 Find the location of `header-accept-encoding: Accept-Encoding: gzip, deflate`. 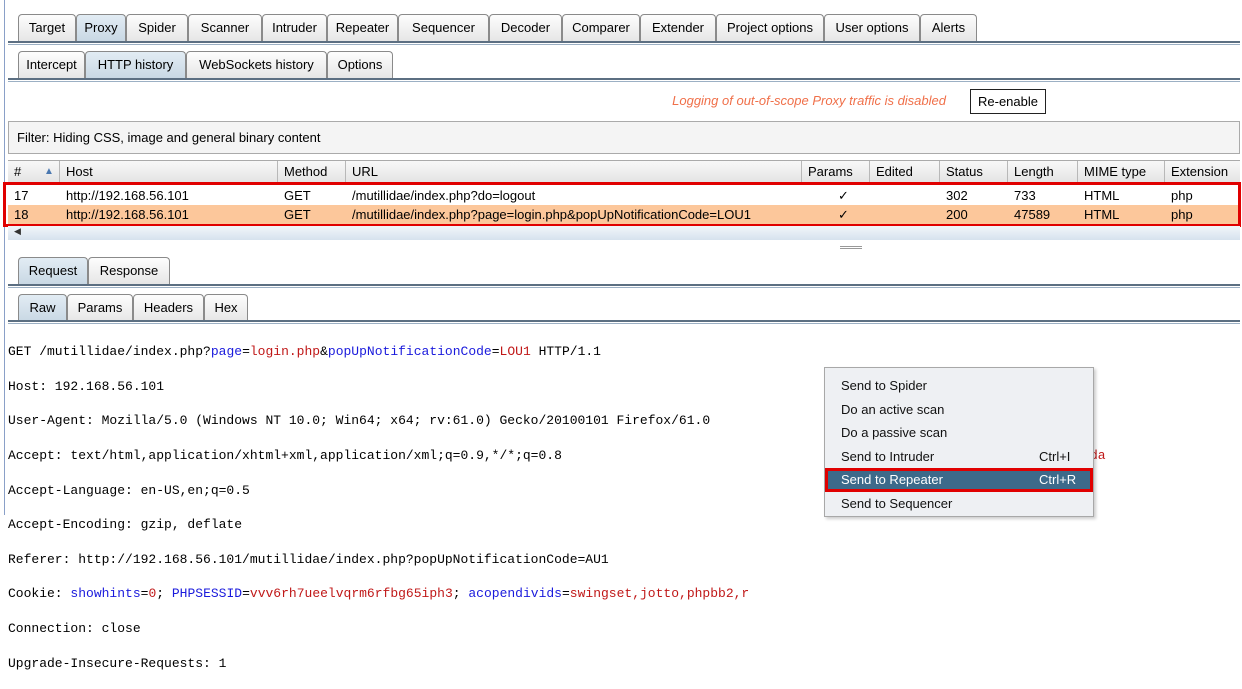

header-accept-encoding: Accept-Encoding: gzip, deflate is located at coordinates (125, 525).